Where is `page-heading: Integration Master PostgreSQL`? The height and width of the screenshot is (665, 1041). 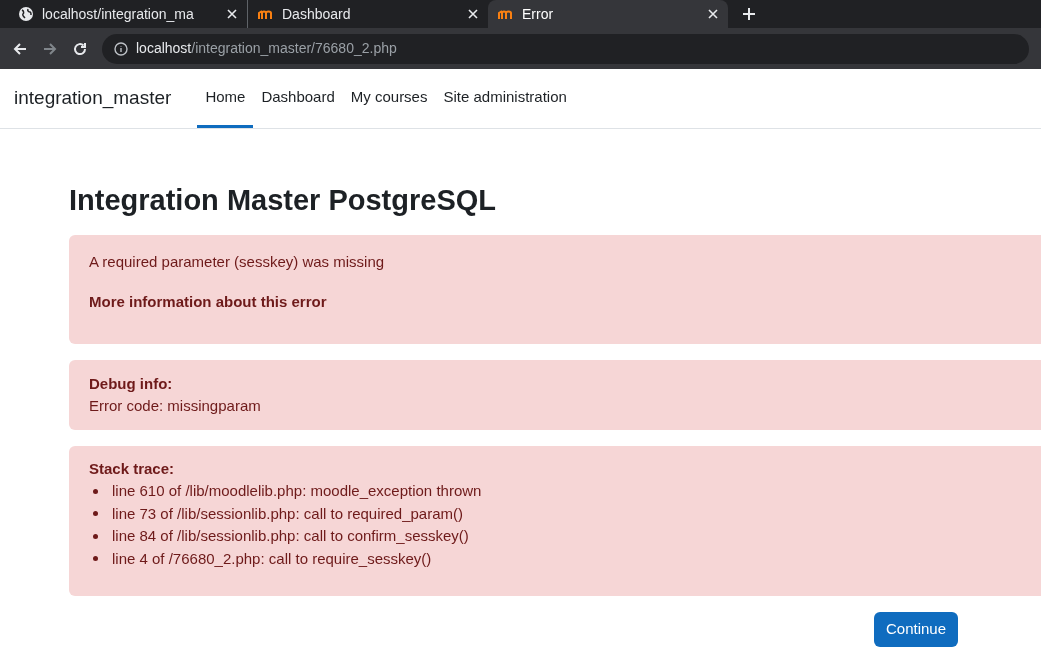
page-heading: Integration Master PostgreSQL is located at coordinates (283, 200).